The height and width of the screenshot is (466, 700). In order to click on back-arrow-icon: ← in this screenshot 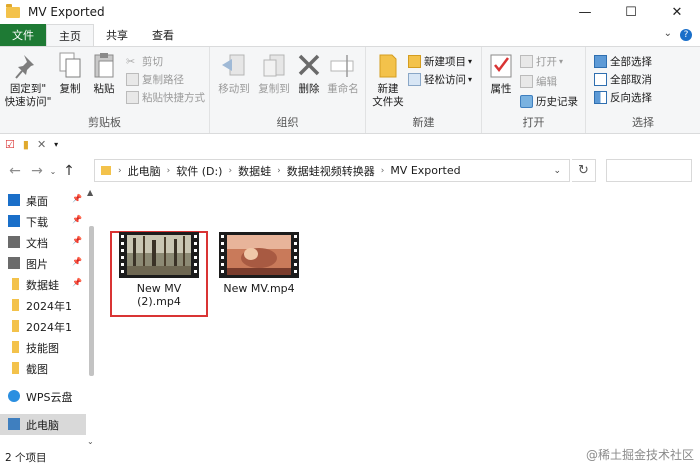, I will do `click(15, 171)`.